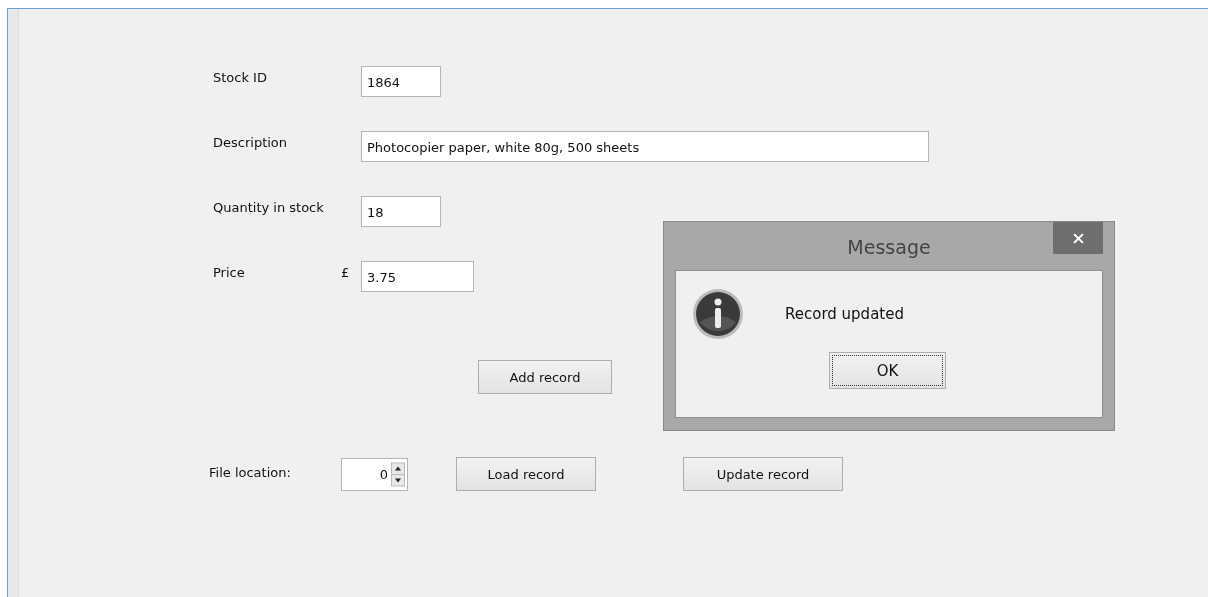 The image size is (1208, 597). What do you see at coordinates (345, 272) in the screenshot?
I see `currency-sign: £` at bounding box center [345, 272].